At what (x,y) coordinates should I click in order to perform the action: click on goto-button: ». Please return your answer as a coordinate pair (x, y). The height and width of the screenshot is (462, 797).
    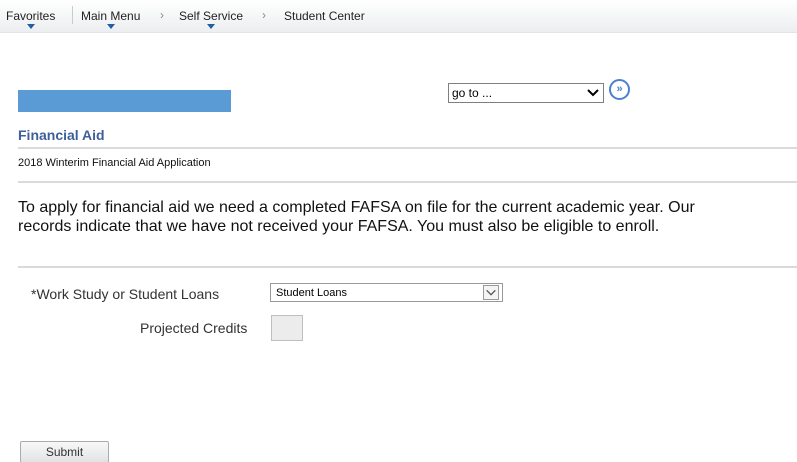
    Looking at the image, I should click on (619, 89).